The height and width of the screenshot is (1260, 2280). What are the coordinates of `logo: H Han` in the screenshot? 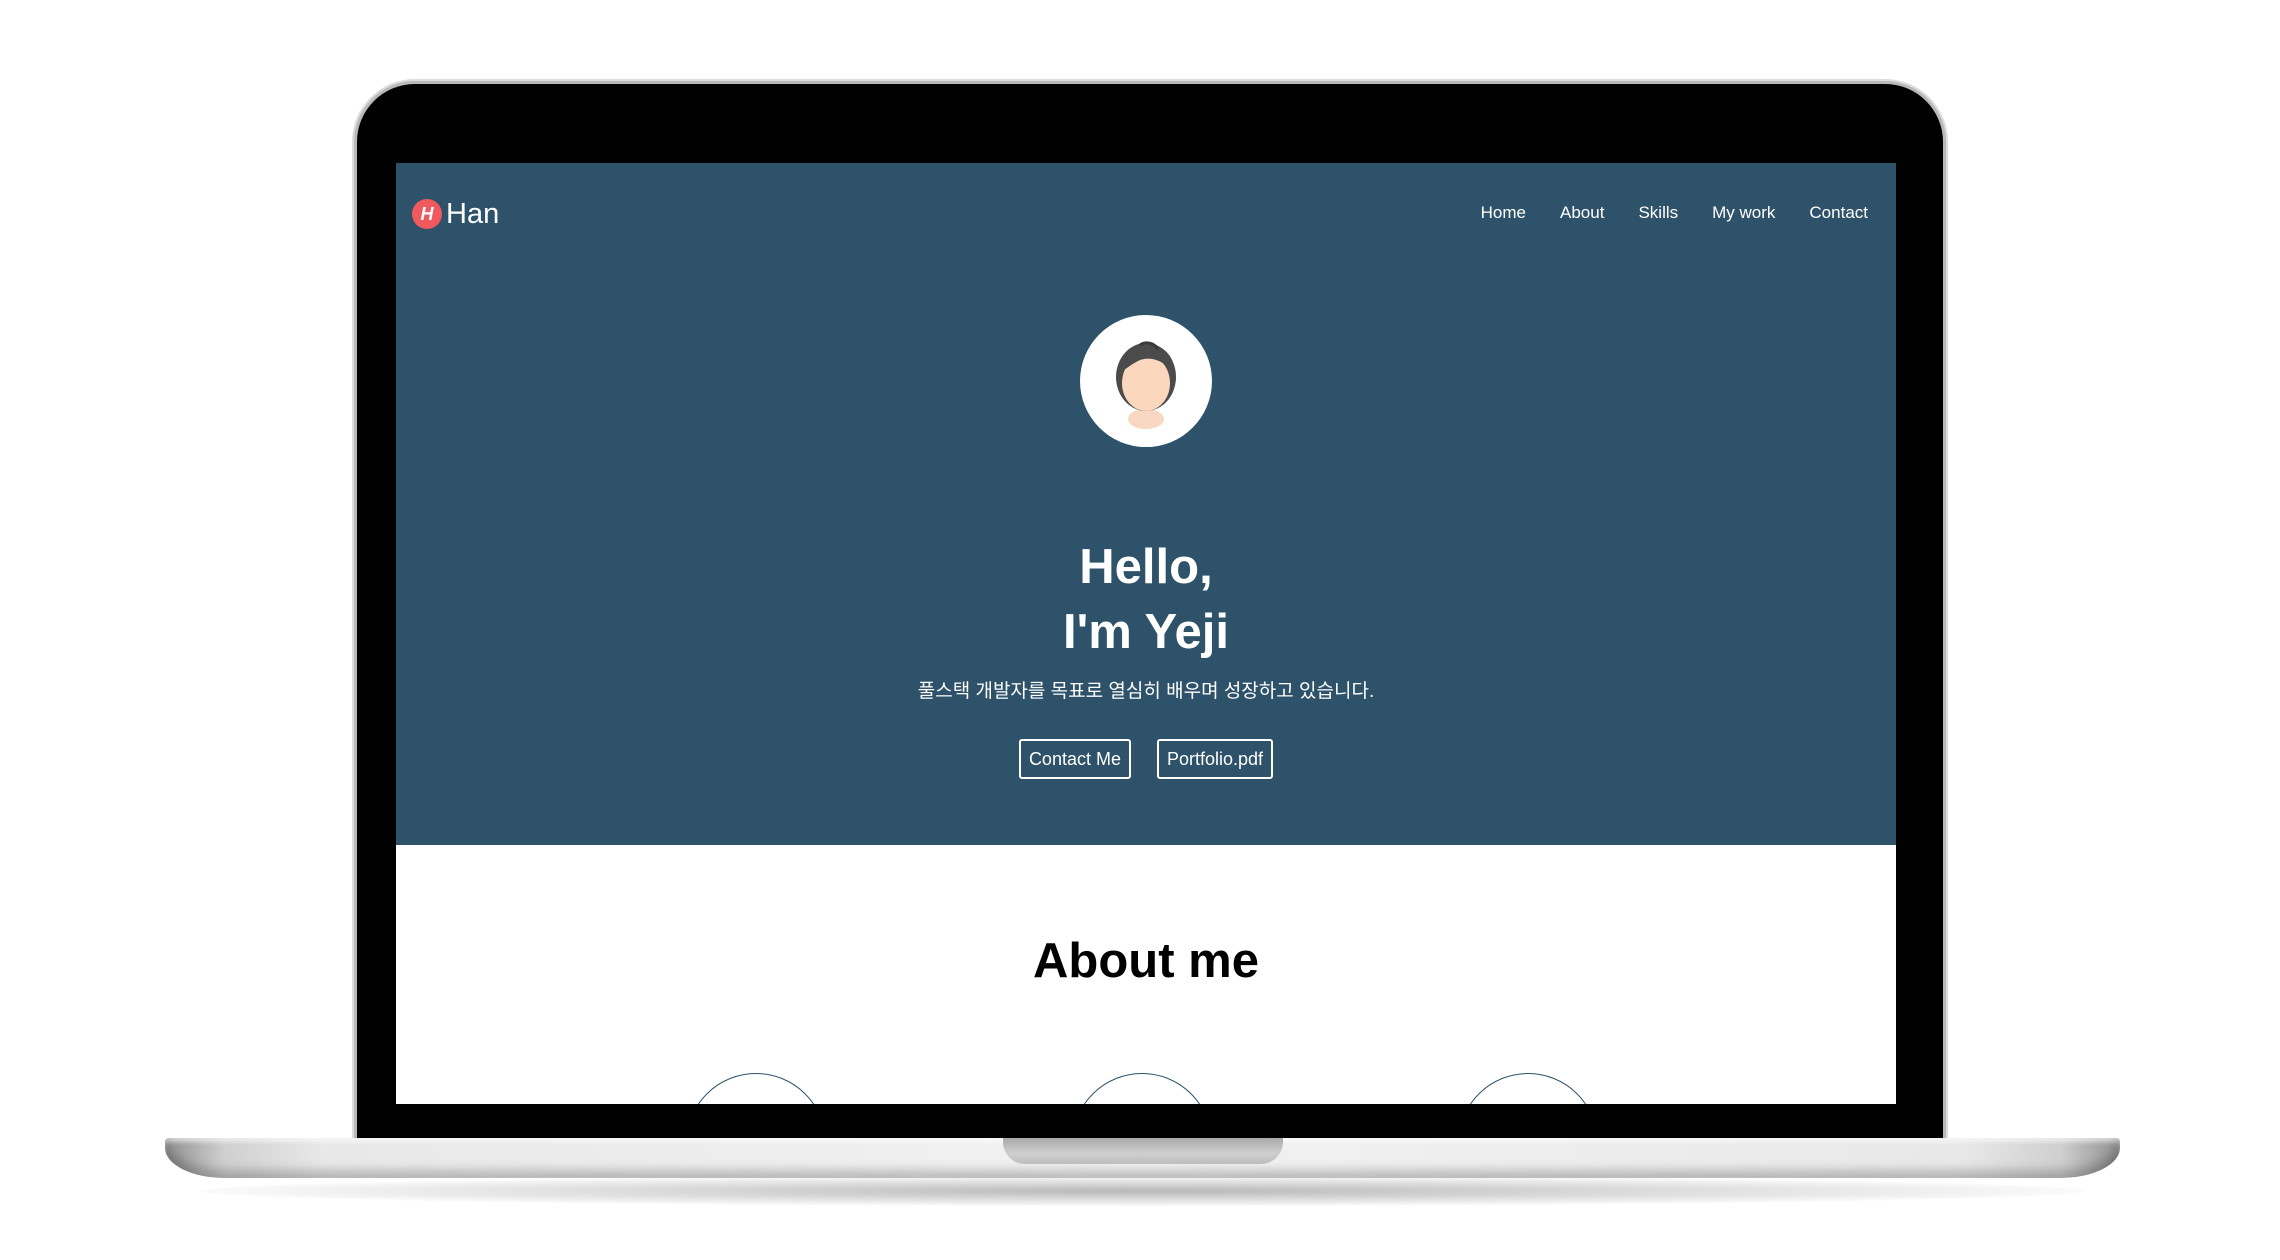 It's located at (455, 214).